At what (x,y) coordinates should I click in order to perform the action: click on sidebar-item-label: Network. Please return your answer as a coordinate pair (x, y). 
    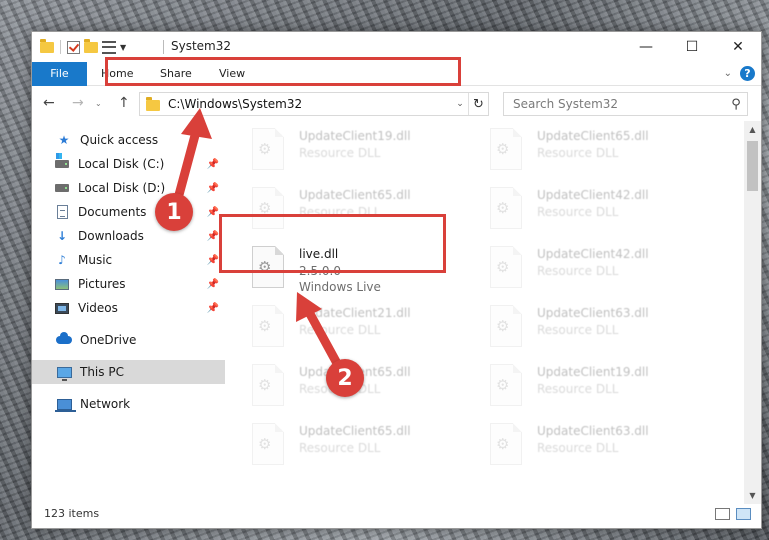
    Looking at the image, I should click on (105, 404).